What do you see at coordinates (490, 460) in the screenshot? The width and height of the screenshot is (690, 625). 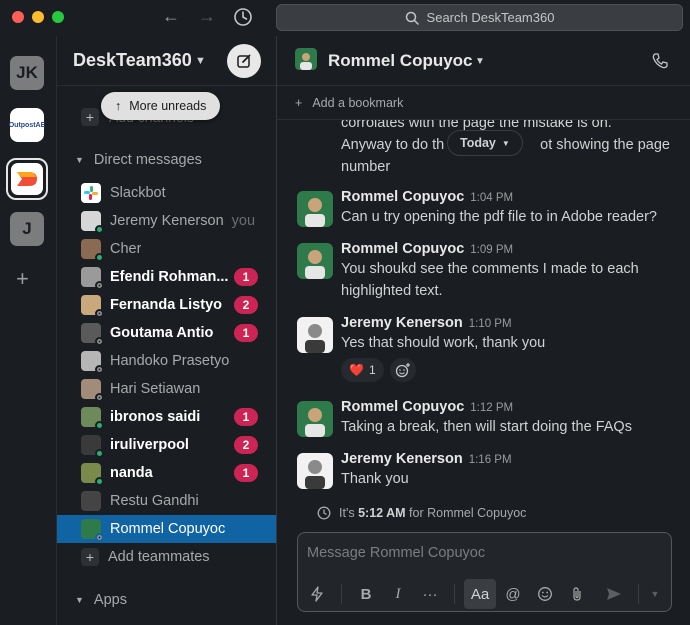 I see `message-time: 1:16 PM` at bounding box center [490, 460].